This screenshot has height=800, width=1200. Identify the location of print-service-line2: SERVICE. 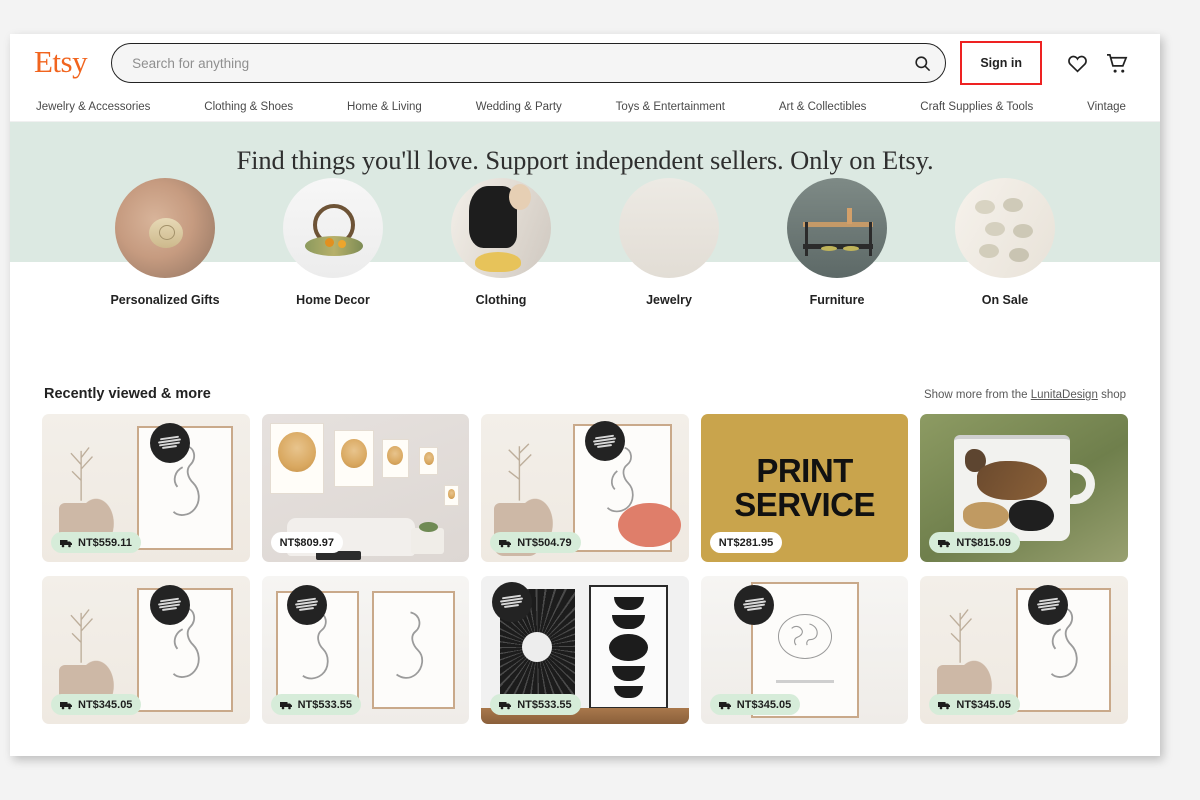
(804, 504).